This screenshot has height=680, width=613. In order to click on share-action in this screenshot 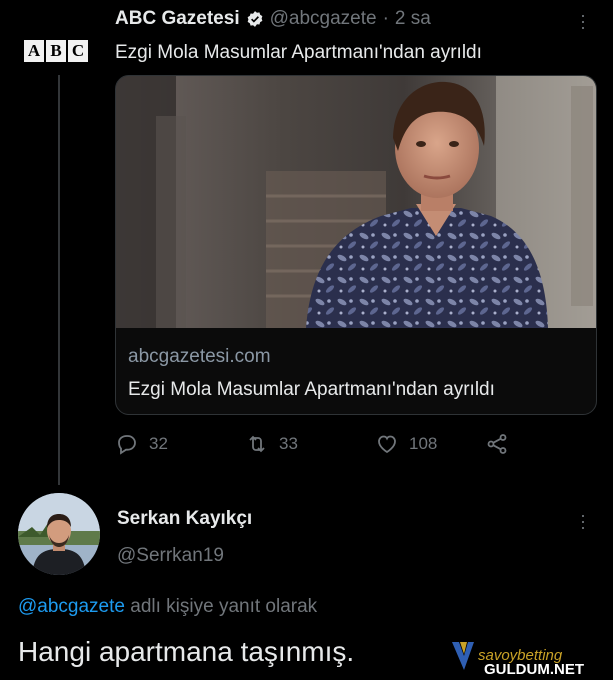, I will do `click(497, 444)`.